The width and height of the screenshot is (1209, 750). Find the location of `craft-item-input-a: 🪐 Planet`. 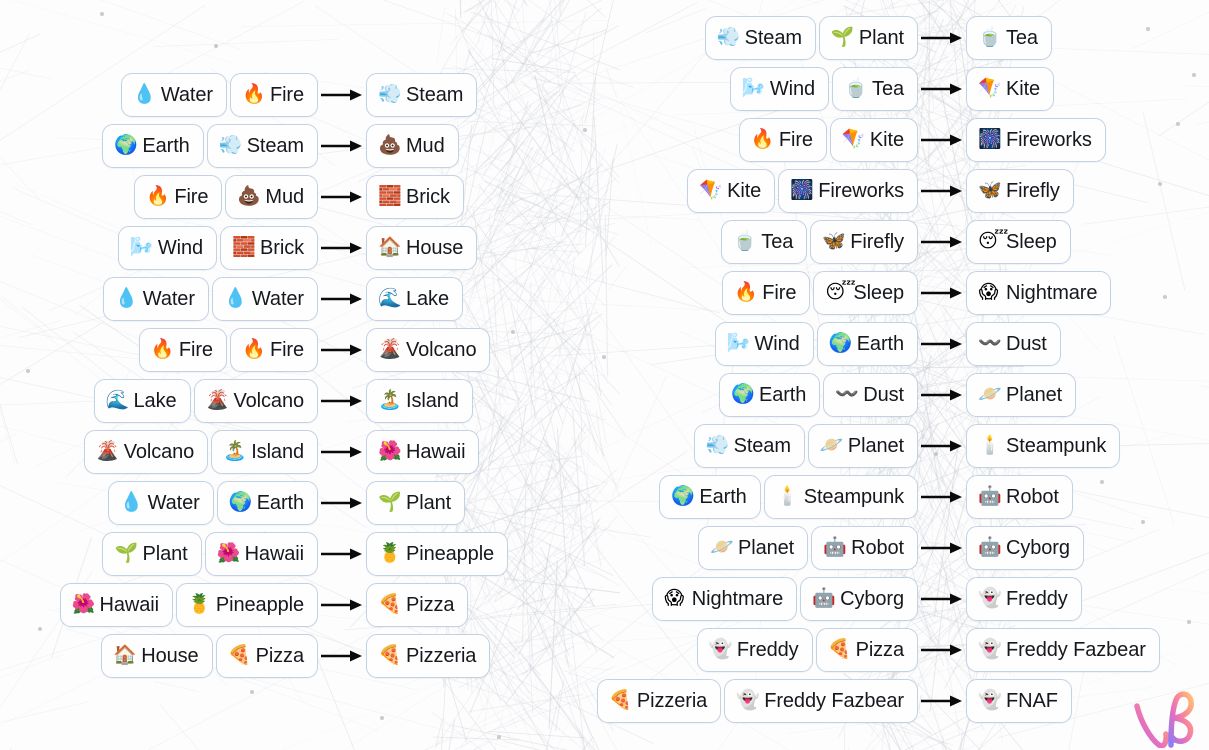

craft-item-input-a: 🪐 Planet is located at coordinates (753, 548).